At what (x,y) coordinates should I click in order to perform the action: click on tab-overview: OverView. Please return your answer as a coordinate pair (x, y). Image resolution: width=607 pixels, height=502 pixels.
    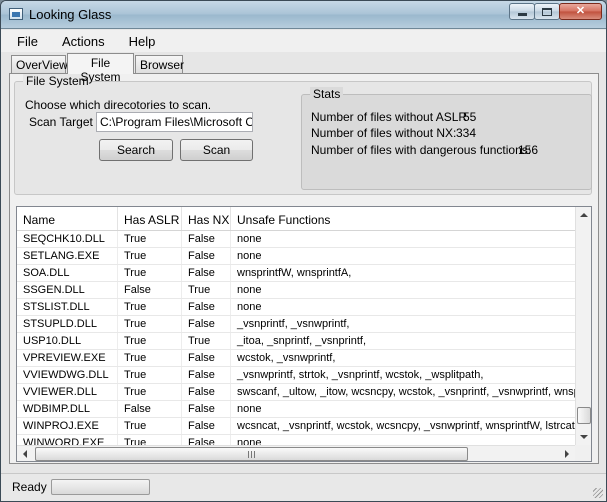
    Looking at the image, I should click on (39, 64).